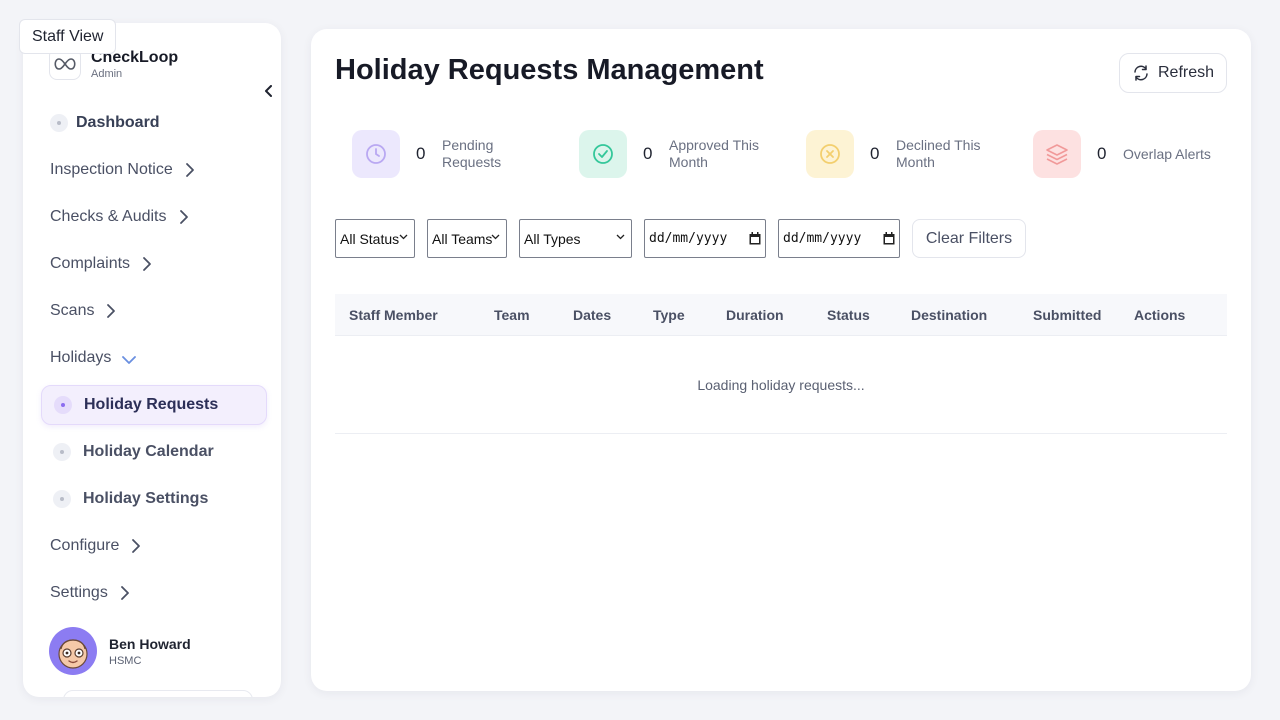 The width and height of the screenshot is (1280, 720). Describe the element at coordinates (118, 122) in the screenshot. I see `sidebar-item-label: Dashboard` at that location.